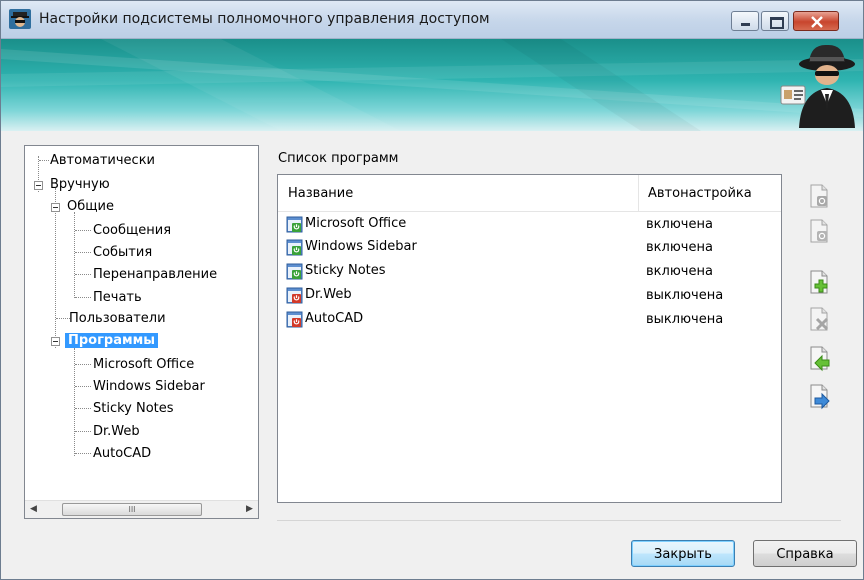  I want to click on column-header-autoconfig: Автонастройка, so click(700, 193).